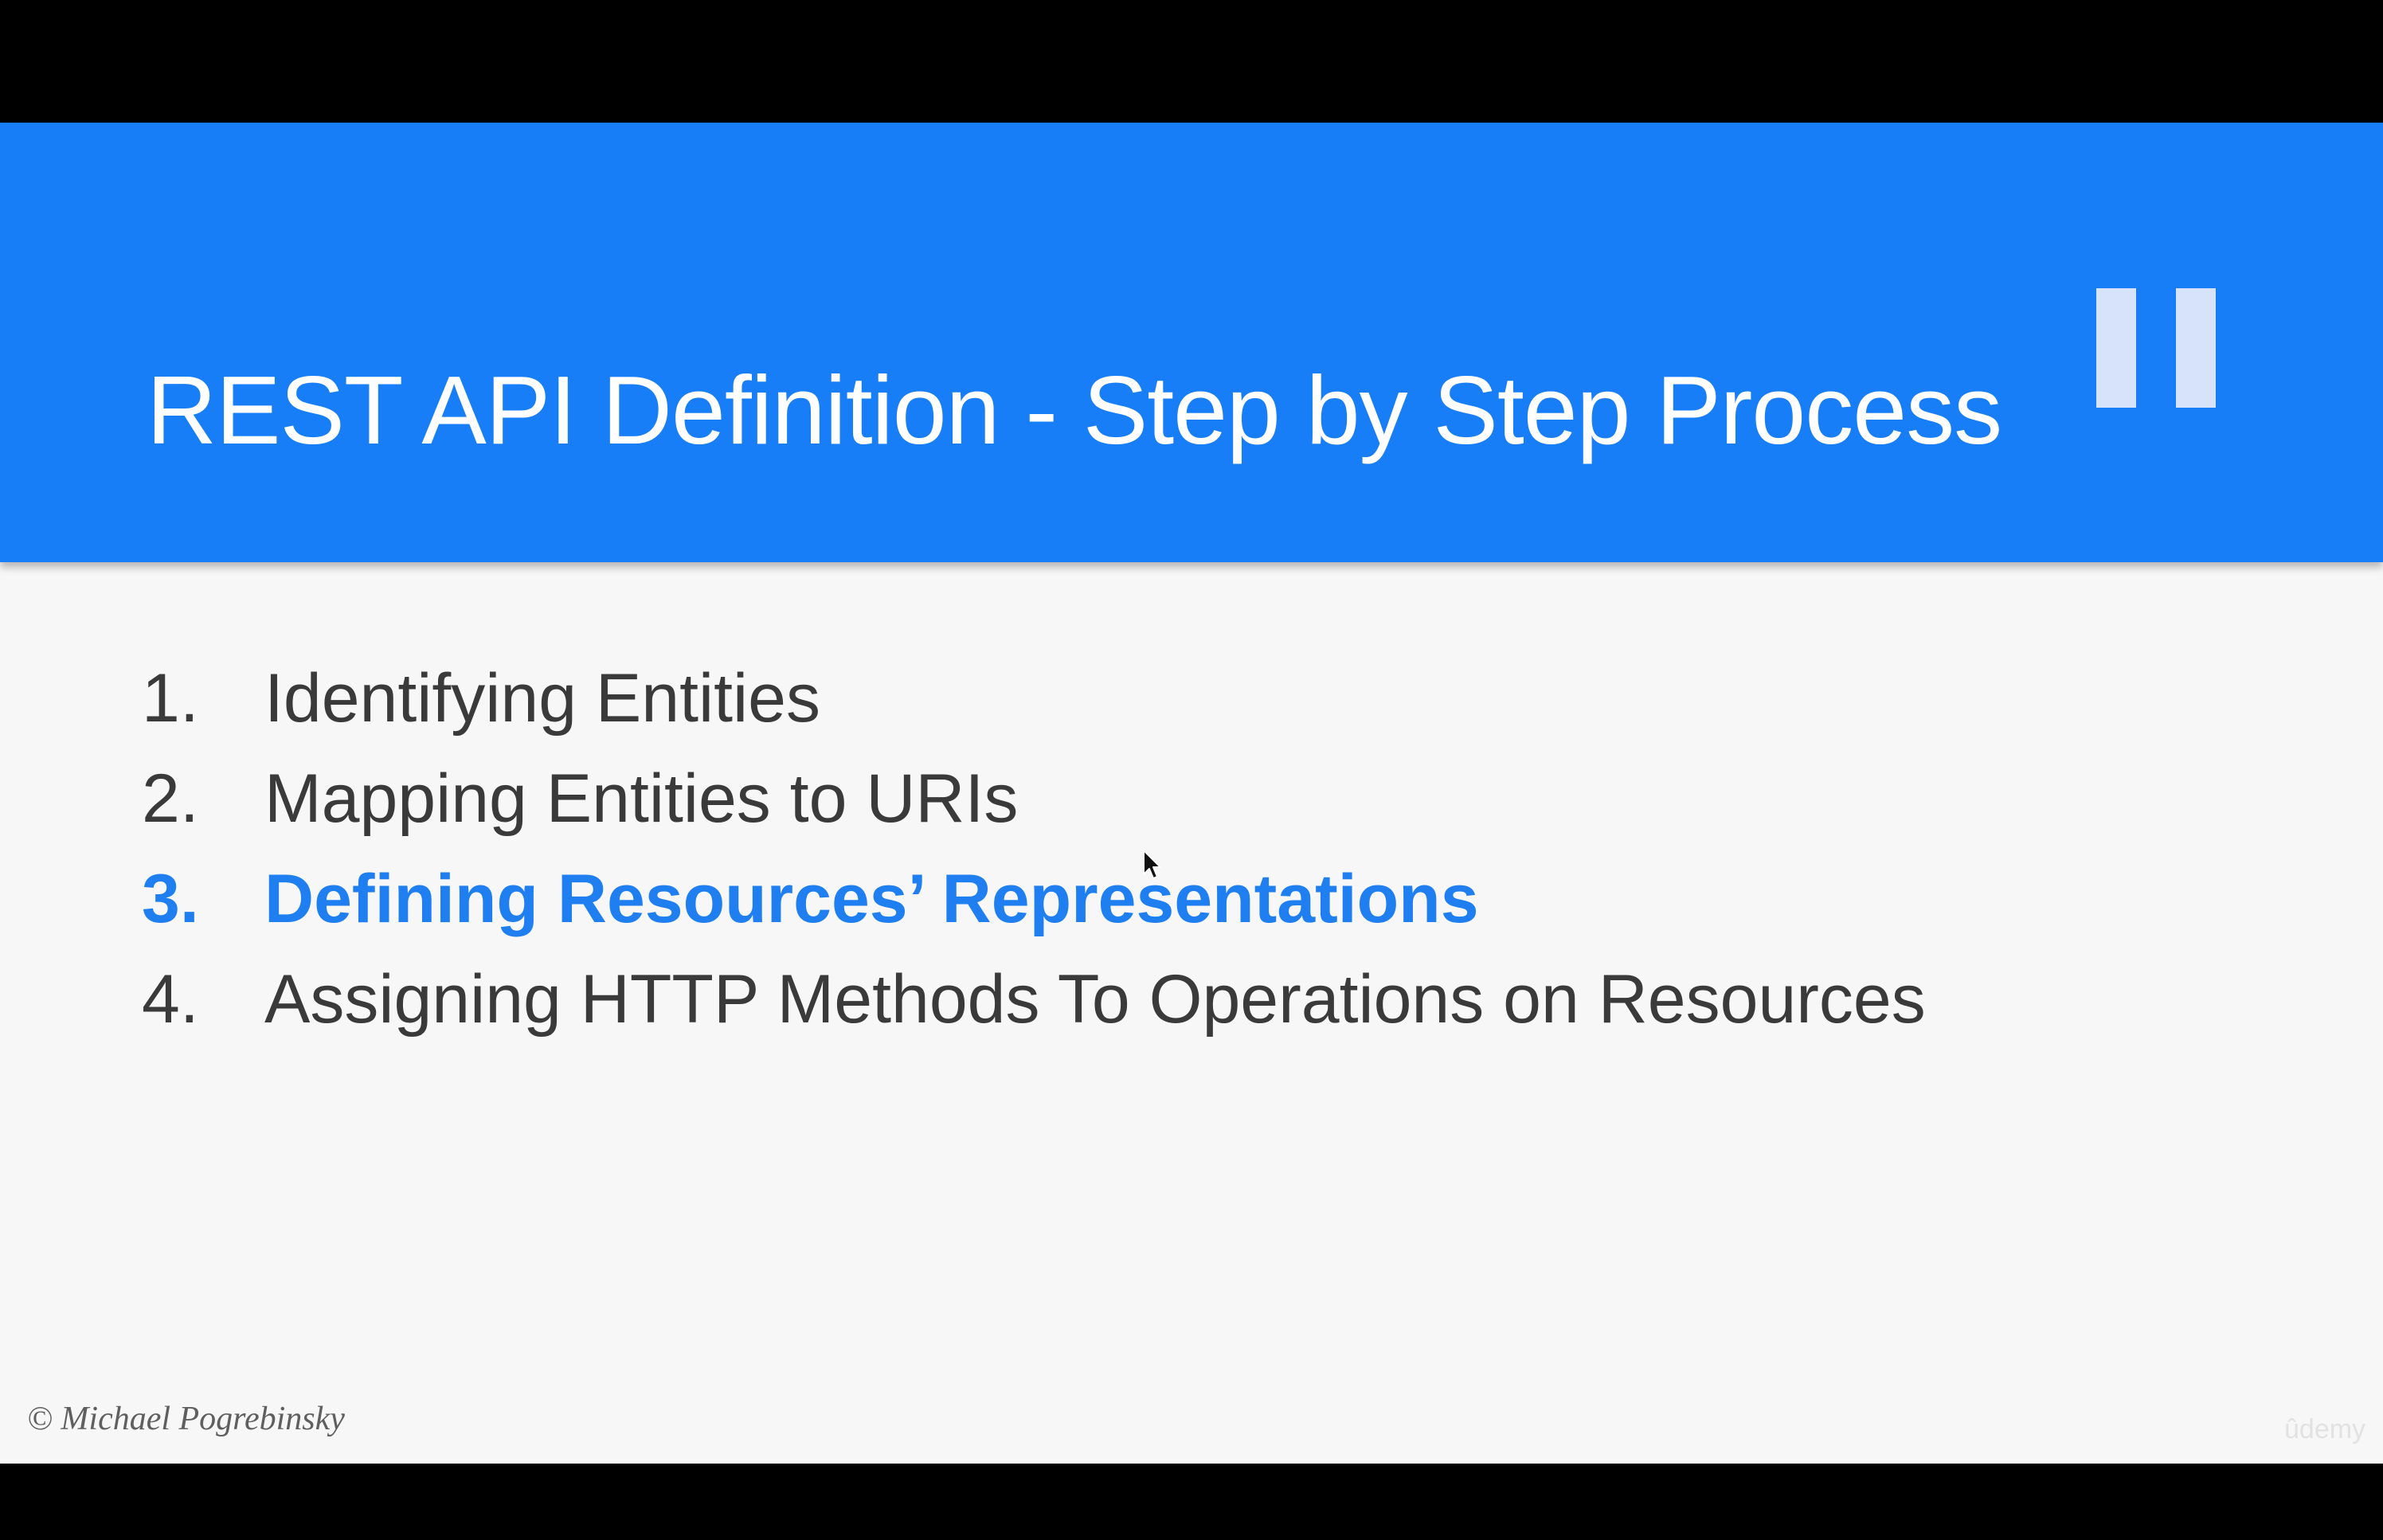  What do you see at coordinates (872, 899) in the screenshot?
I see `step-label: Defining Resources’ Representations` at bounding box center [872, 899].